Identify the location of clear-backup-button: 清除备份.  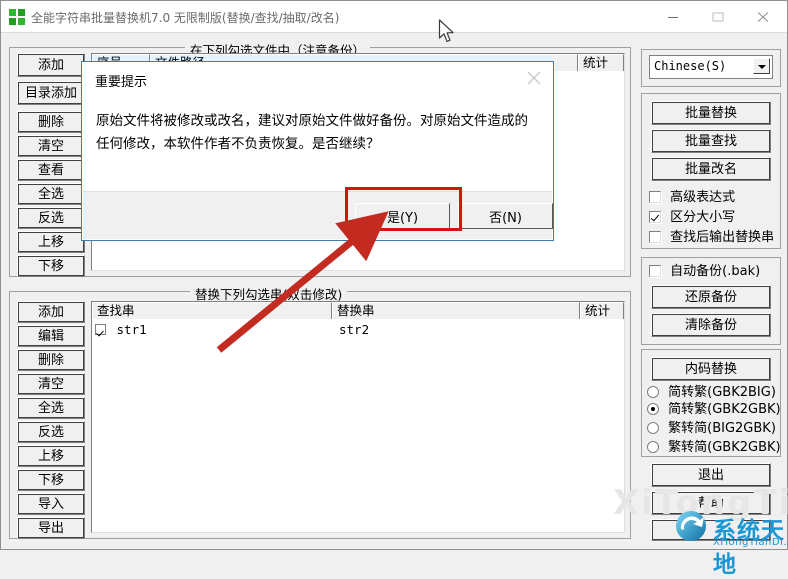
(711, 325).